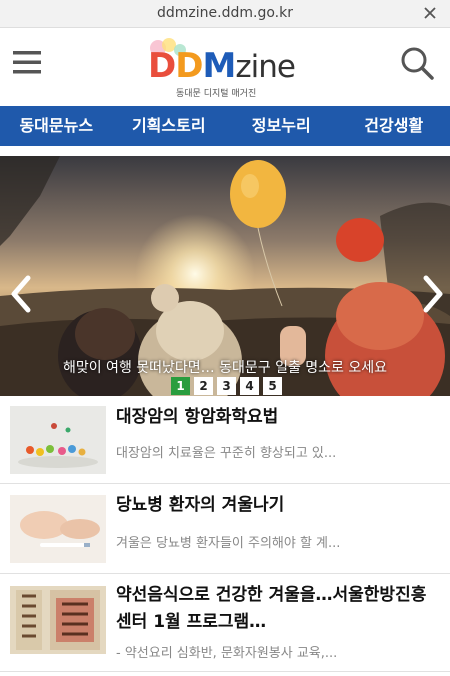 The width and height of the screenshot is (450, 676). Describe the element at coordinates (180, 386) in the screenshot. I see `slide-page-button: 1` at that location.